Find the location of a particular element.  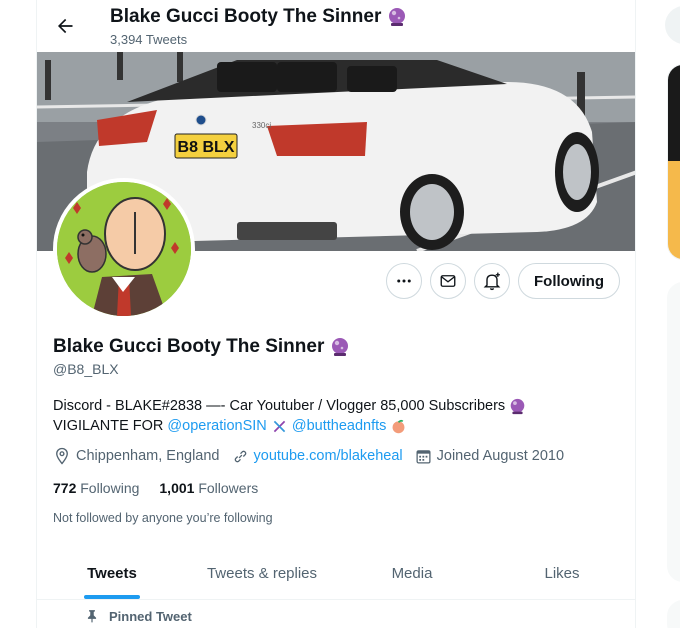

following-count: 772 is located at coordinates (65, 488).